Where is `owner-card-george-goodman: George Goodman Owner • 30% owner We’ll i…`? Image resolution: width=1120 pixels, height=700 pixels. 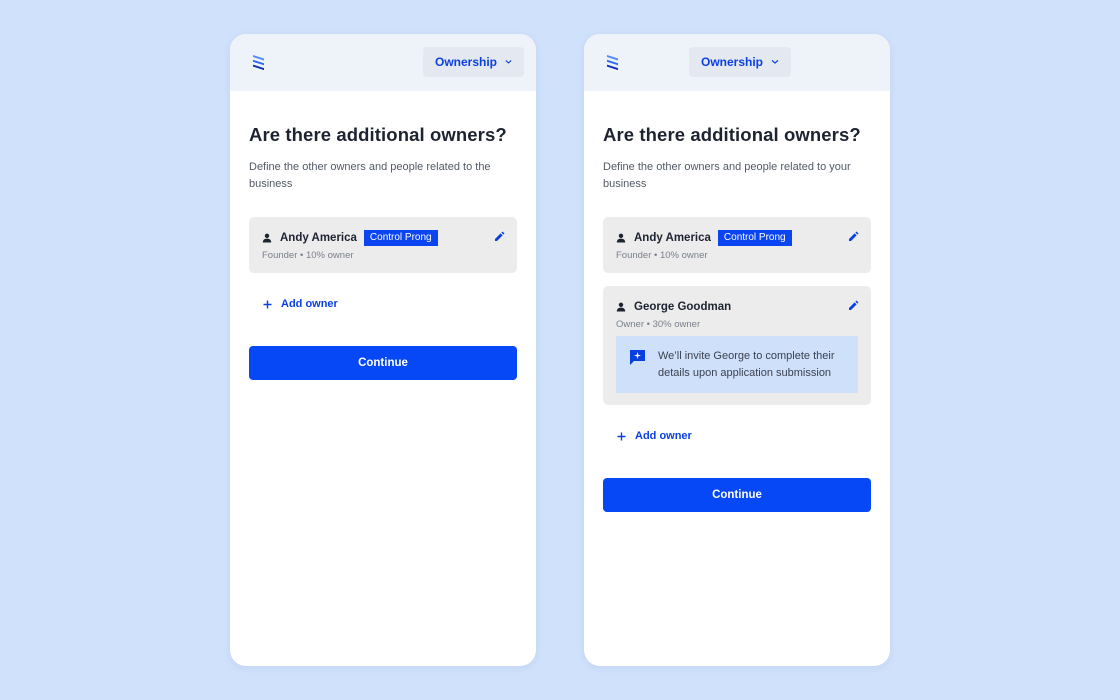
owner-card-george-goodman: George Goodman Owner • 30% owner We’ll i… is located at coordinates (737, 345).